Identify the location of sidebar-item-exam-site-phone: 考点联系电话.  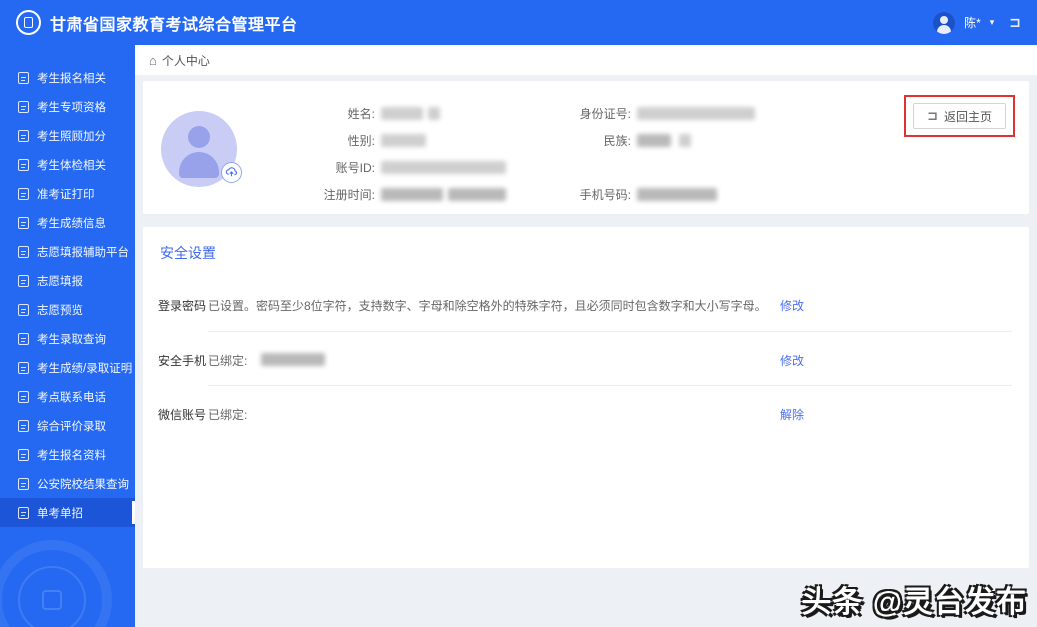
(67, 396).